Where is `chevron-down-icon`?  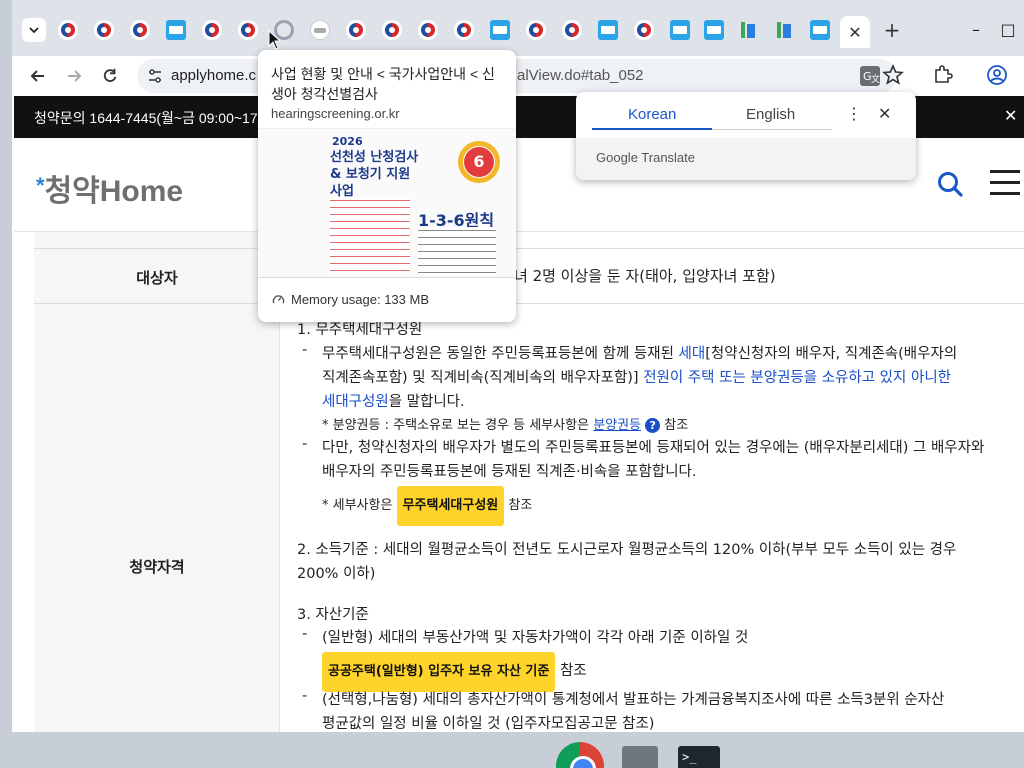 chevron-down-icon is located at coordinates (34, 30).